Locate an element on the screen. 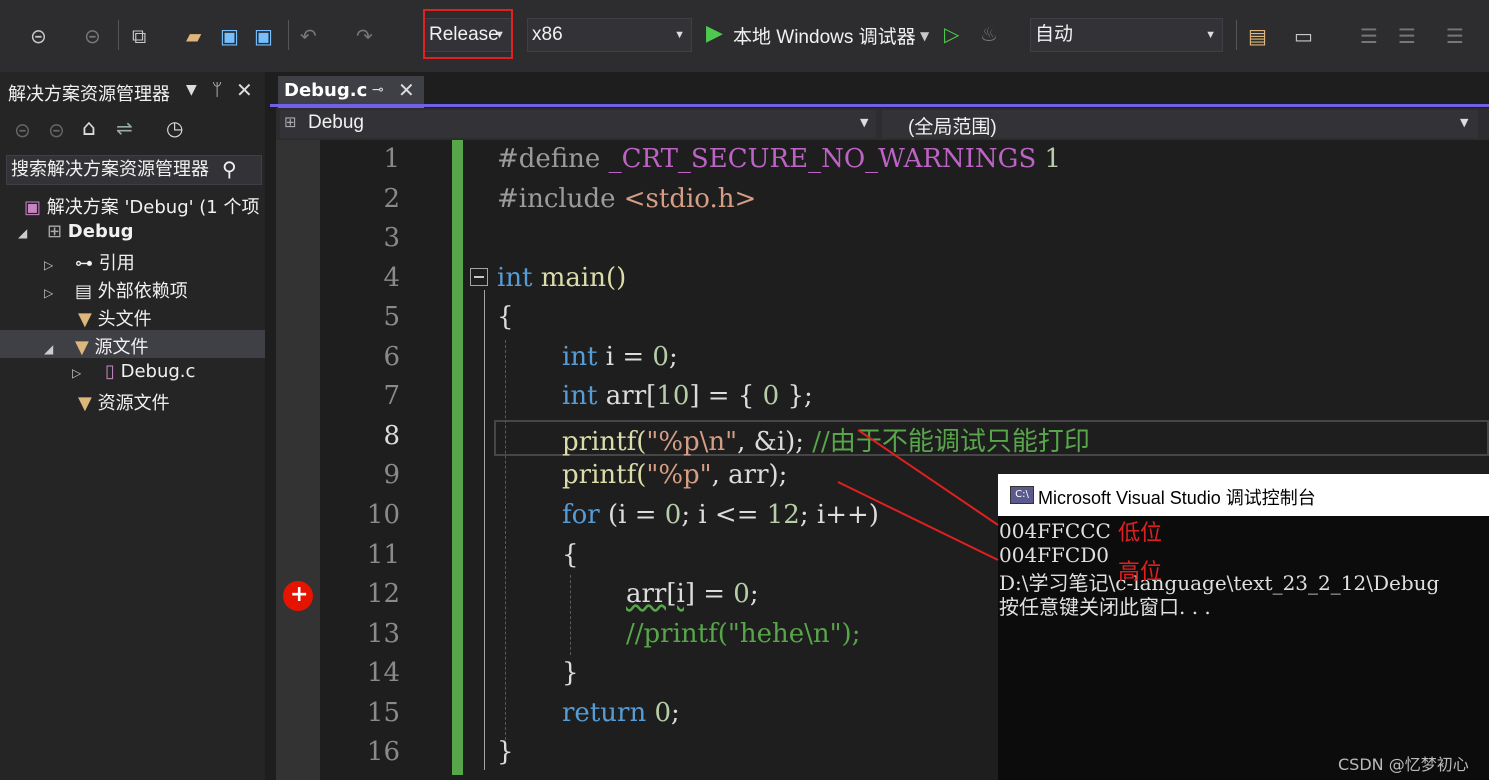 Image resolution: width=1489 pixels, height=780 pixels. annotation-lines is located at coordinates (918, 495).